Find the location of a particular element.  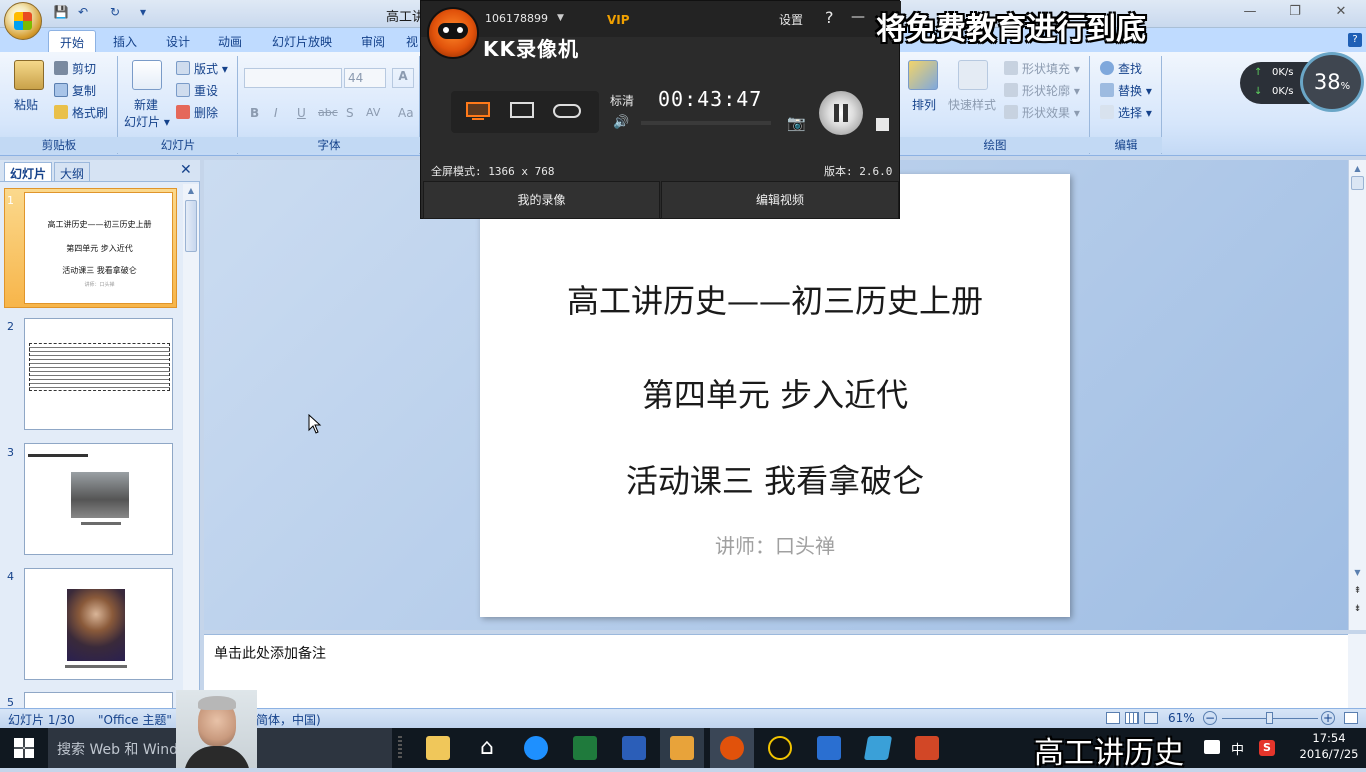

tab-slideshow: 幻灯片放映 is located at coordinates (302, 41).